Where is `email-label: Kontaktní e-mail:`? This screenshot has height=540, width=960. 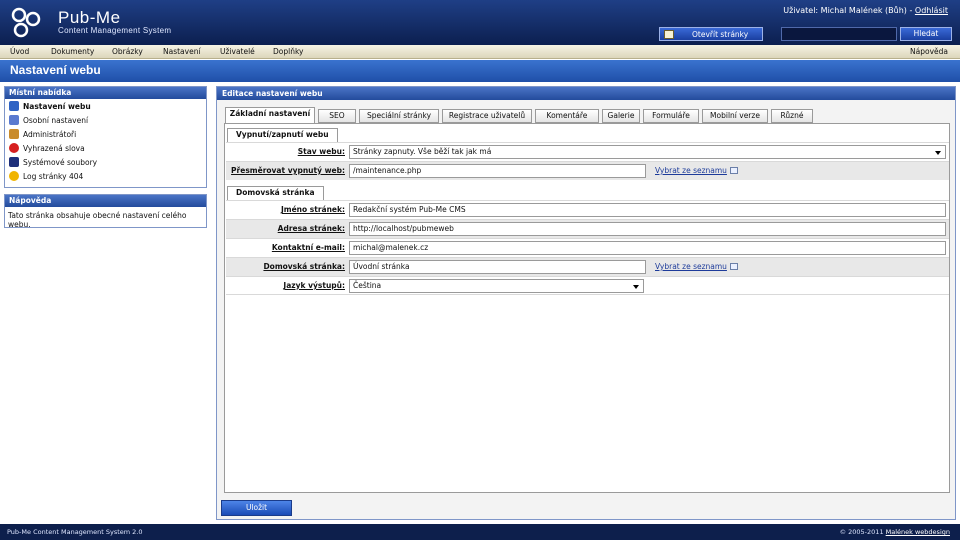
email-label: Kontaktní e-mail: is located at coordinates (308, 247).